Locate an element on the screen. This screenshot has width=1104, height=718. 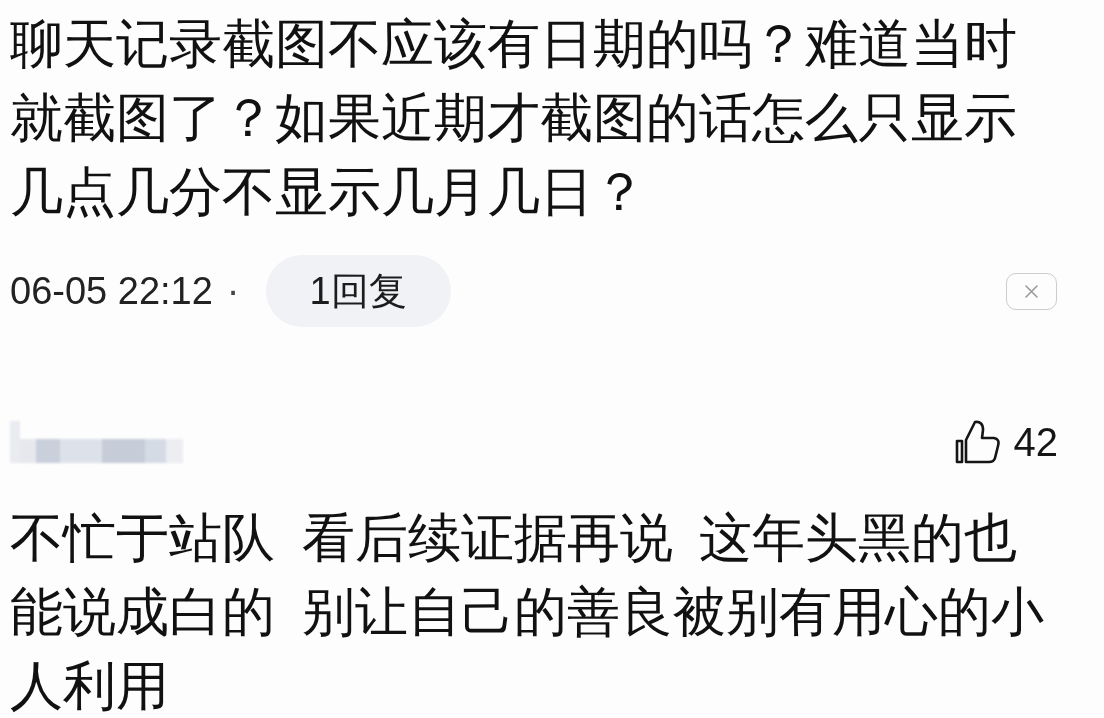
reply-count-button: 1回复 is located at coordinates (358, 291).